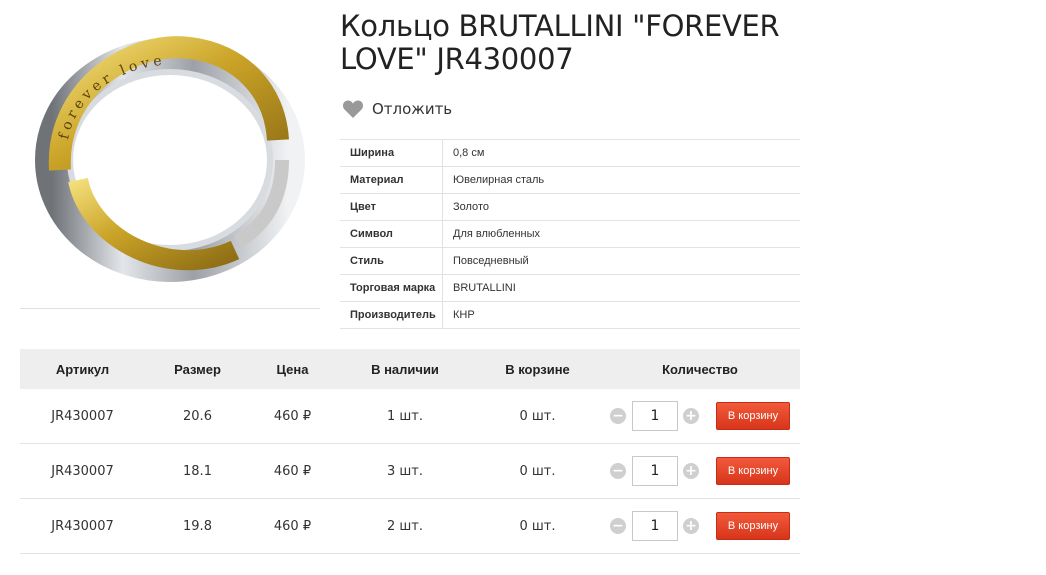 Image resolution: width=1046 pixels, height=575 pixels. Describe the element at coordinates (391, 315) in the screenshot. I see `property-name: Производитель` at that location.